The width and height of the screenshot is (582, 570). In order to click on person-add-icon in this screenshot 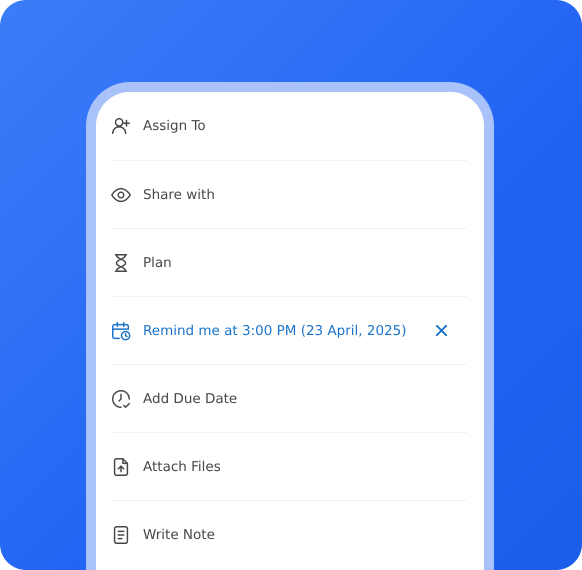, I will do `click(121, 126)`.